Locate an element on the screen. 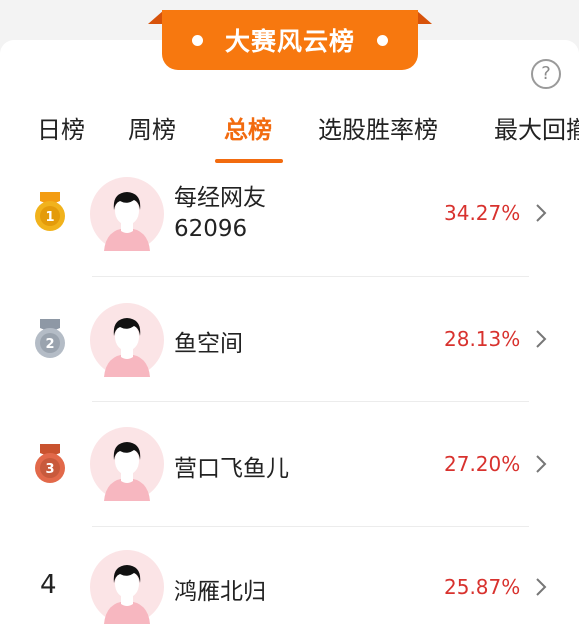  rank-number: 4 is located at coordinates (48, 585).